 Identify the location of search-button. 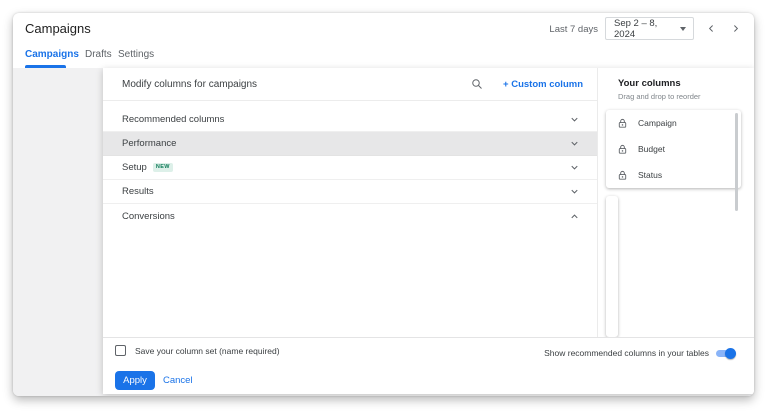
(477, 84).